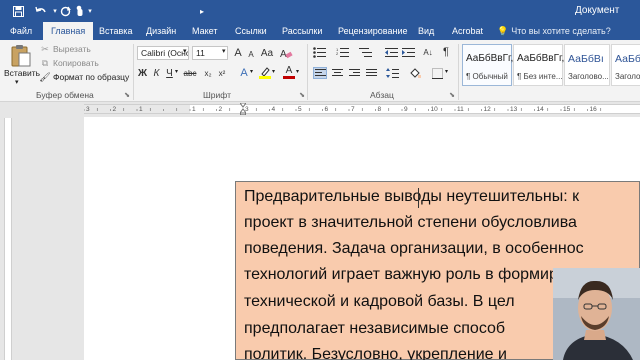  What do you see at coordinates (21, 56) in the screenshot?
I see `paste-icon` at bounding box center [21, 56].